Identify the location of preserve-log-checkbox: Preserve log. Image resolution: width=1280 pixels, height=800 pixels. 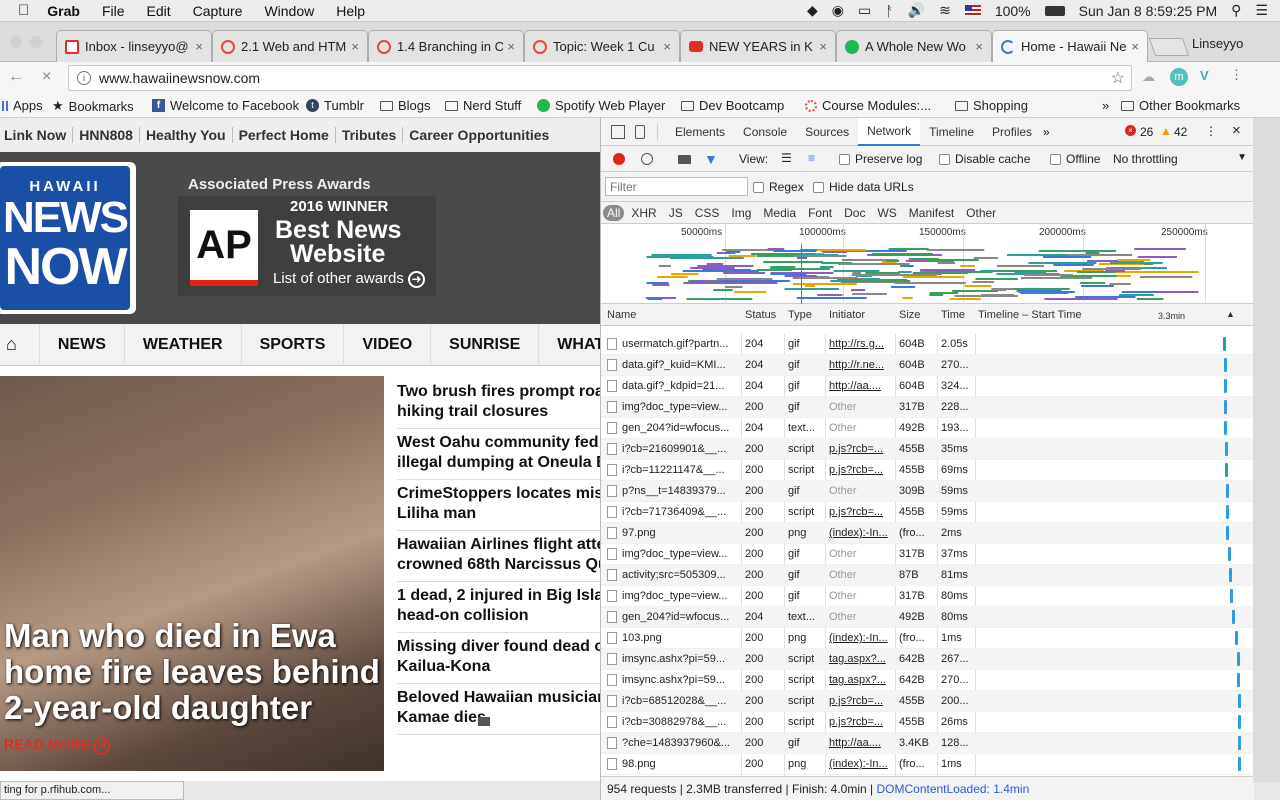
(880, 159).